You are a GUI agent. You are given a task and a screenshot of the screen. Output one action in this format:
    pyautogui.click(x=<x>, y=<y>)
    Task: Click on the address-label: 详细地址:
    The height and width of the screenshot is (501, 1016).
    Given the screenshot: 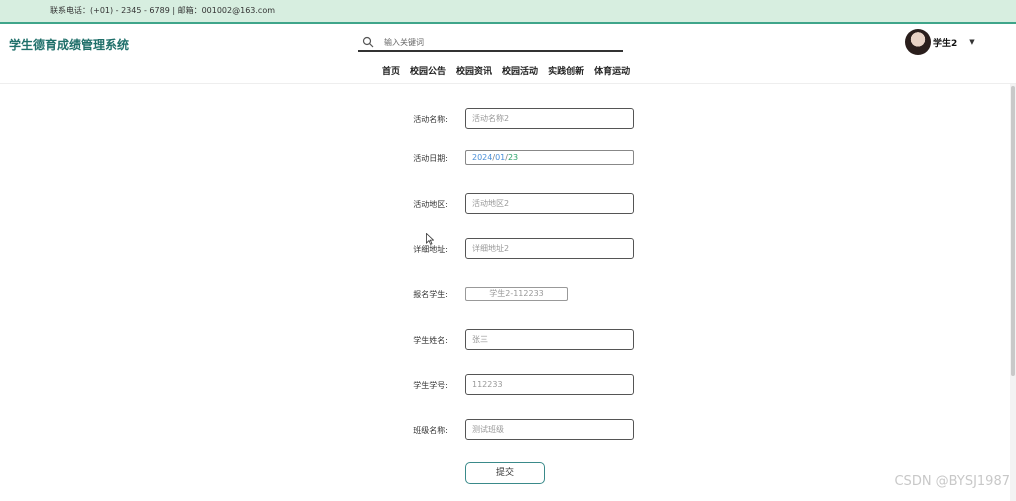 What is the action you would take?
    pyautogui.click(x=430, y=249)
    